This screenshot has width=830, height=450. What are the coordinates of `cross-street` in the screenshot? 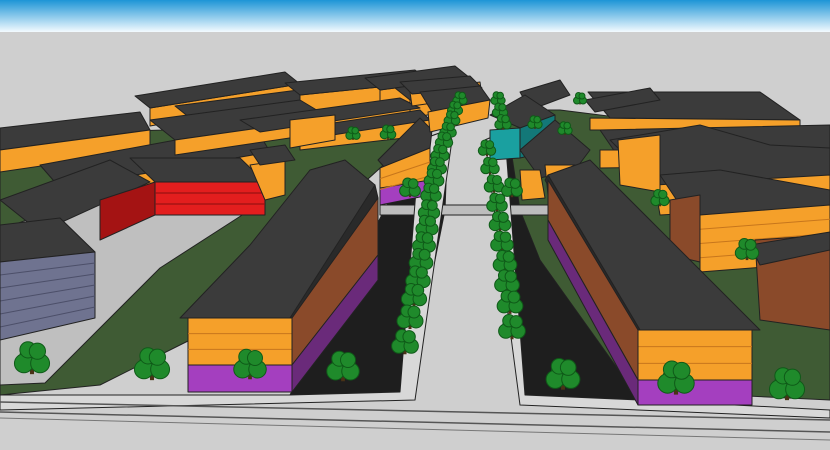 It's located at (470, 210).